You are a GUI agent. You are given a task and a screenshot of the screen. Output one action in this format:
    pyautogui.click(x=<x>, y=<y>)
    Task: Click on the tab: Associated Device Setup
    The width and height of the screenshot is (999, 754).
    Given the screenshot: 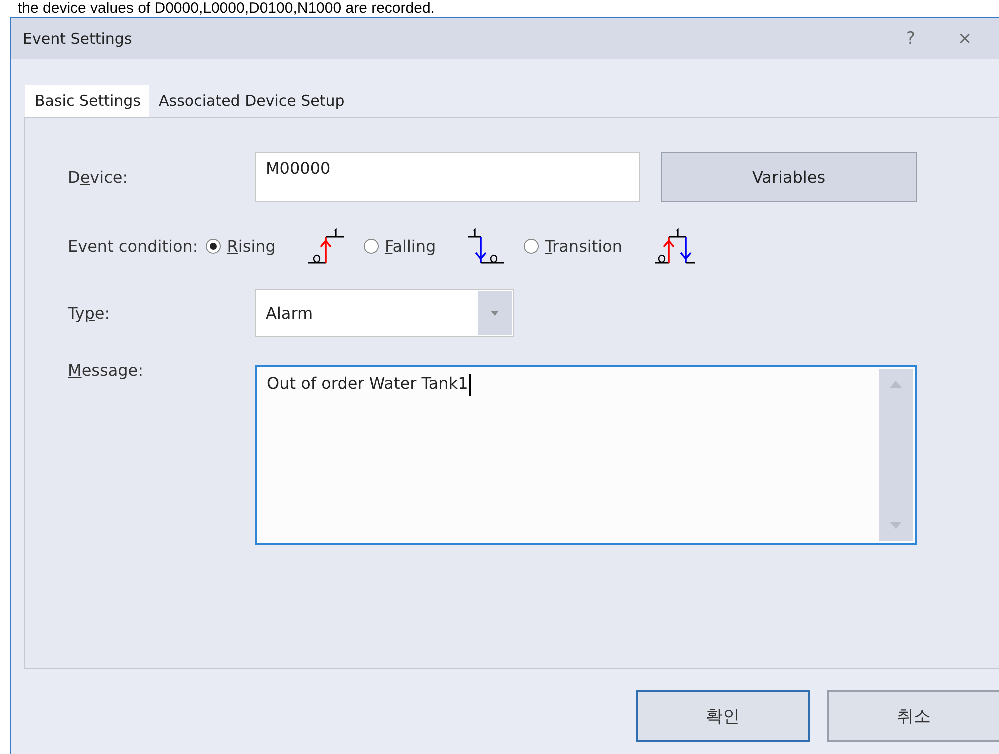 What is the action you would take?
    pyautogui.click(x=251, y=101)
    